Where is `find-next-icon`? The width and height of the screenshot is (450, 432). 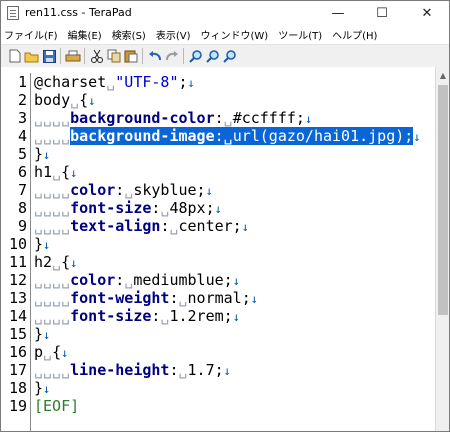
find-next-icon is located at coordinates (213, 56).